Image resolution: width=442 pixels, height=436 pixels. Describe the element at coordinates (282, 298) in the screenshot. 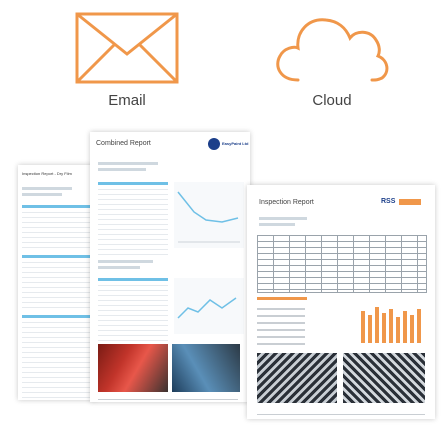

I see `section-header` at that location.